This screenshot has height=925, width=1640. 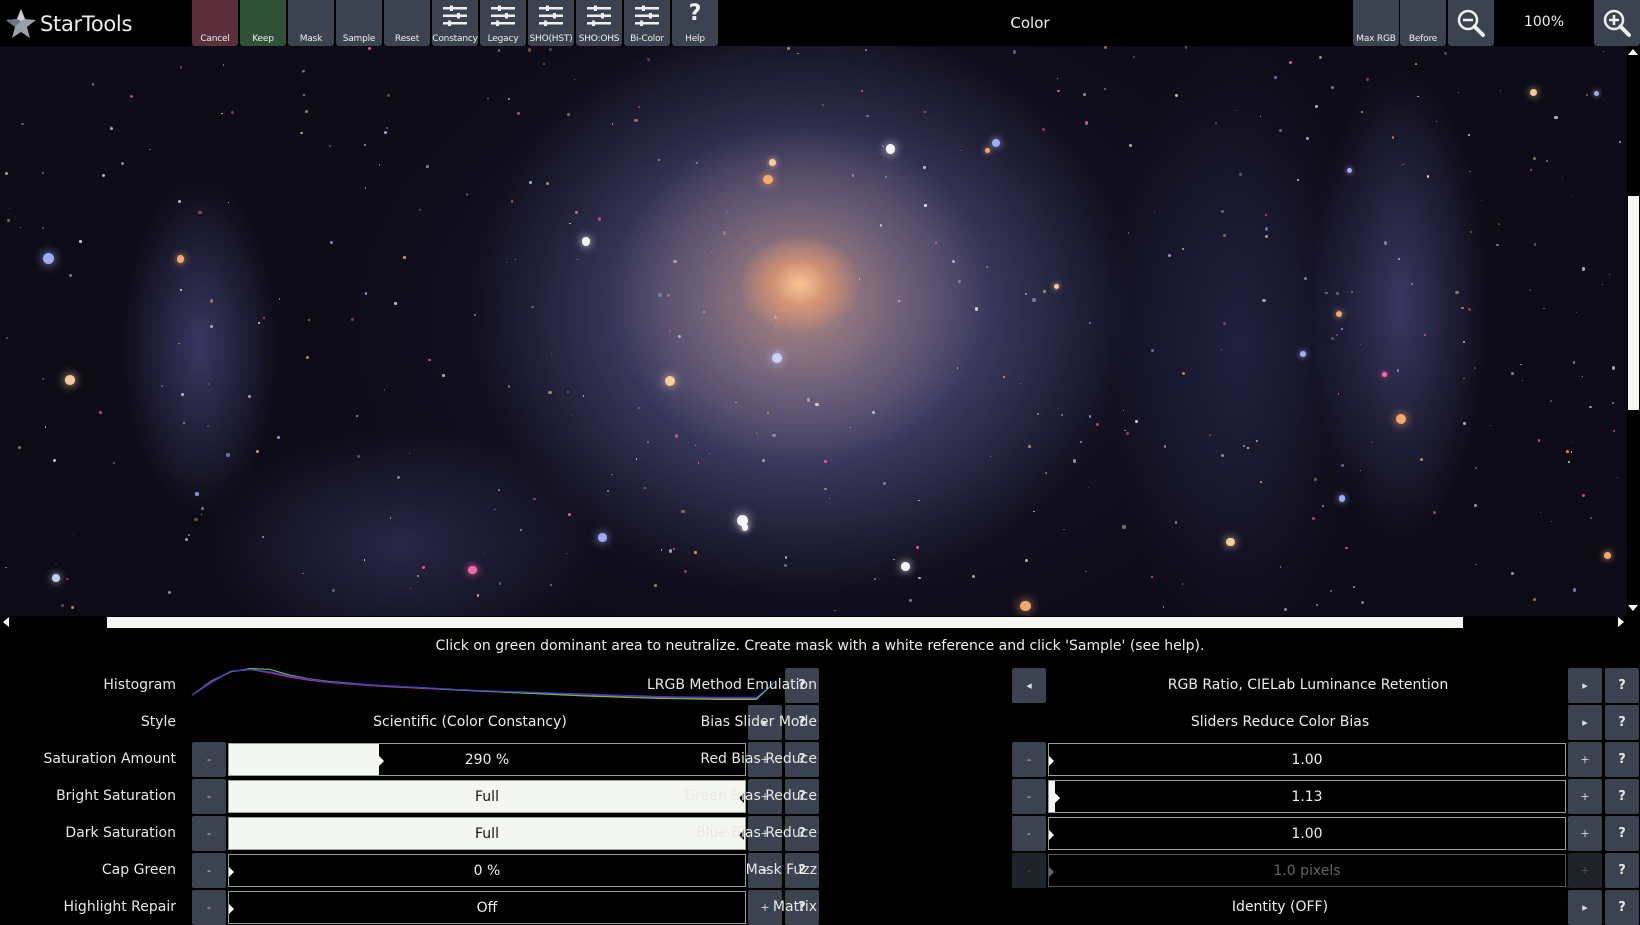 What do you see at coordinates (1206, 907) in the screenshot?
I see `param-row-matrix: Matrix Identity (OFF) ▸ ?` at bounding box center [1206, 907].